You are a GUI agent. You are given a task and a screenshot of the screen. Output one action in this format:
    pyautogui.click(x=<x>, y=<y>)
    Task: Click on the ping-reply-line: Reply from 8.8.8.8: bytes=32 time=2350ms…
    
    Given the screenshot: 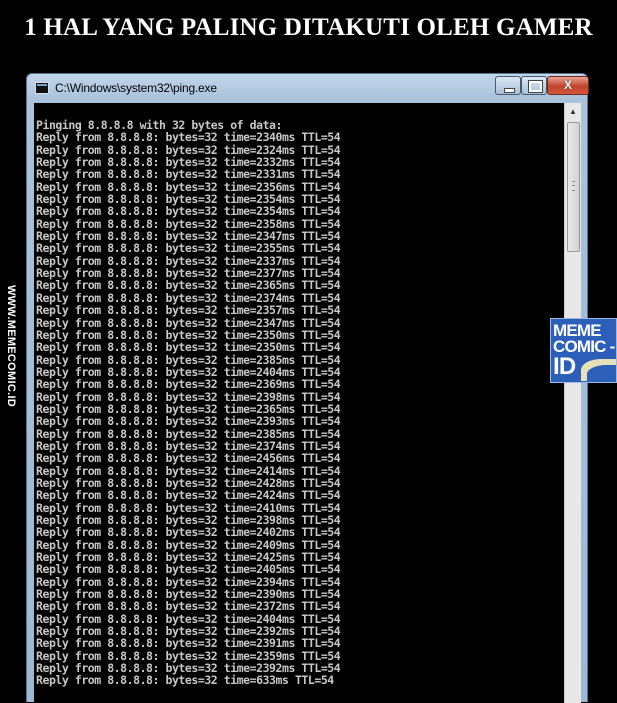 What is the action you would take?
    pyautogui.click(x=188, y=347)
    